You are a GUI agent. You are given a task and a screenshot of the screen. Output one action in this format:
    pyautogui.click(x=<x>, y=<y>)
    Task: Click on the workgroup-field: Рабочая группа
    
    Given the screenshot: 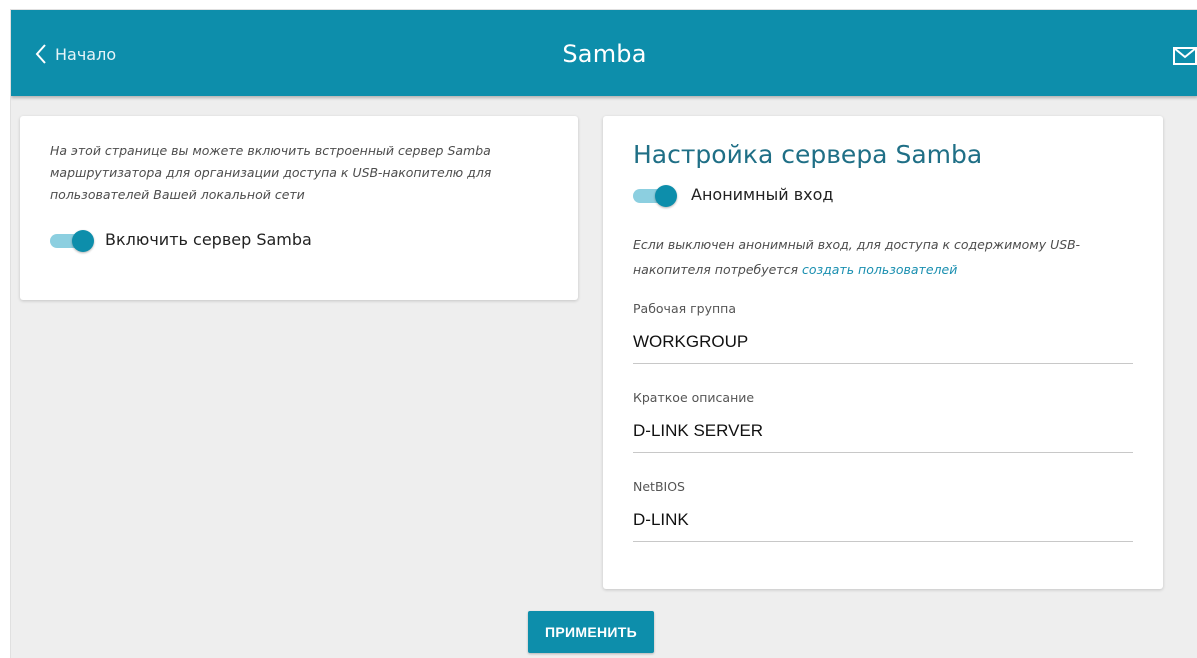 What is the action you would take?
    pyautogui.click(x=883, y=332)
    